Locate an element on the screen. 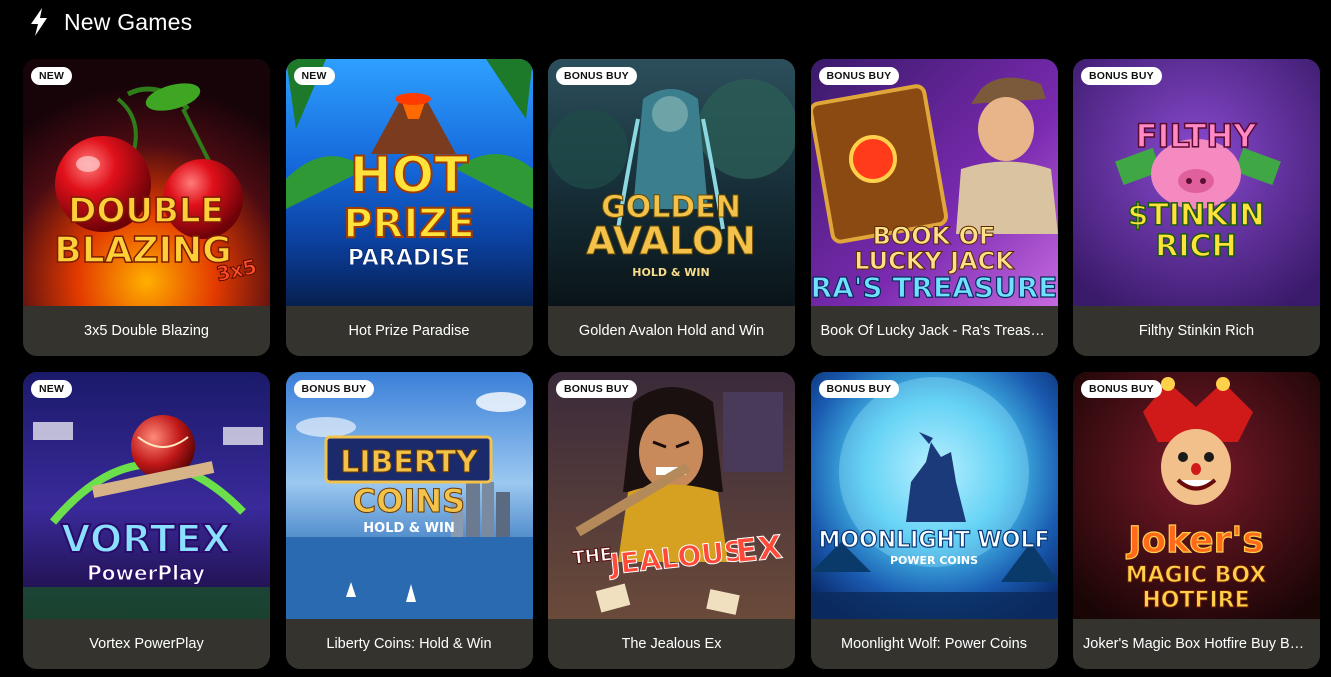  game-title: Vortex PowerPlay is located at coordinates (146, 644).